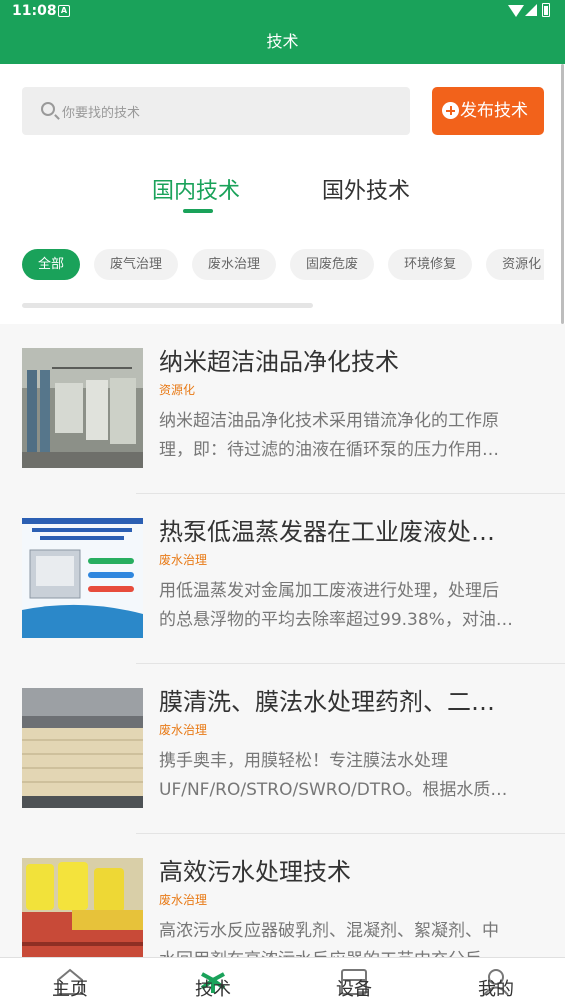 The image size is (565, 1004). I want to click on tech-description-line: 携手奥丰，用膜轻松！专注膜法水处理, so click(303, 761).